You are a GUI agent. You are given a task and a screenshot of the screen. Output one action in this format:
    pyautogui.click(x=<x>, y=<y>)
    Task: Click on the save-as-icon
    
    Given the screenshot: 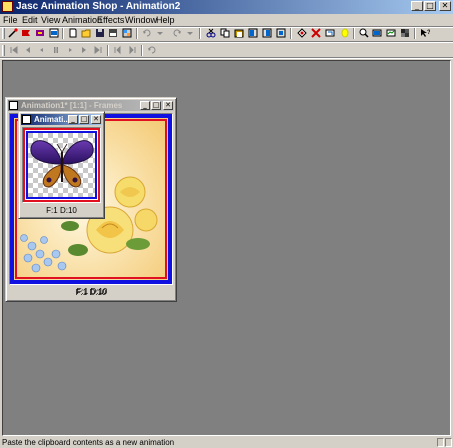 What is the action you would take?
    pyautogui.click(x=113, y=33)
    